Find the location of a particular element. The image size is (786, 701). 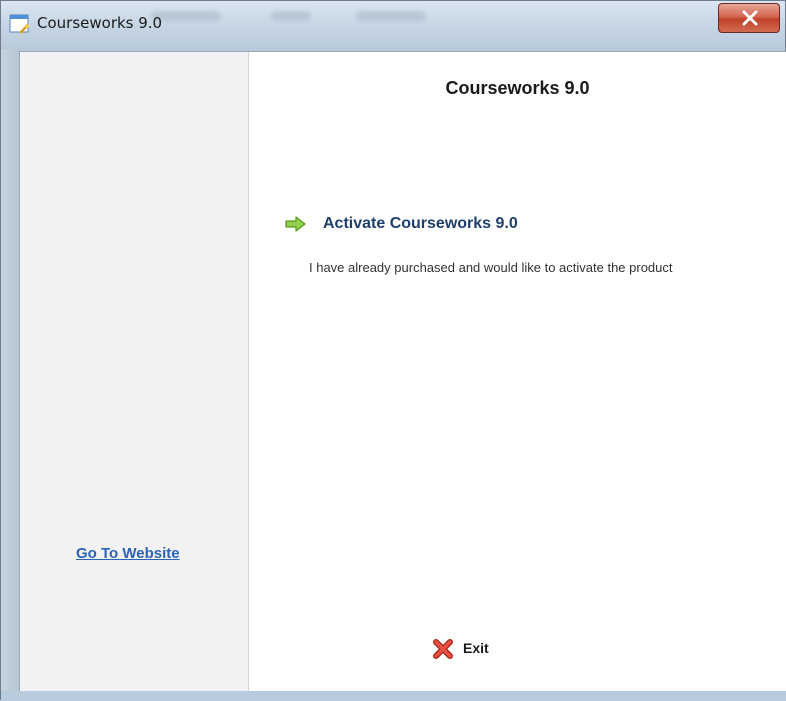

close-icon is located at coordinates (750, 18).